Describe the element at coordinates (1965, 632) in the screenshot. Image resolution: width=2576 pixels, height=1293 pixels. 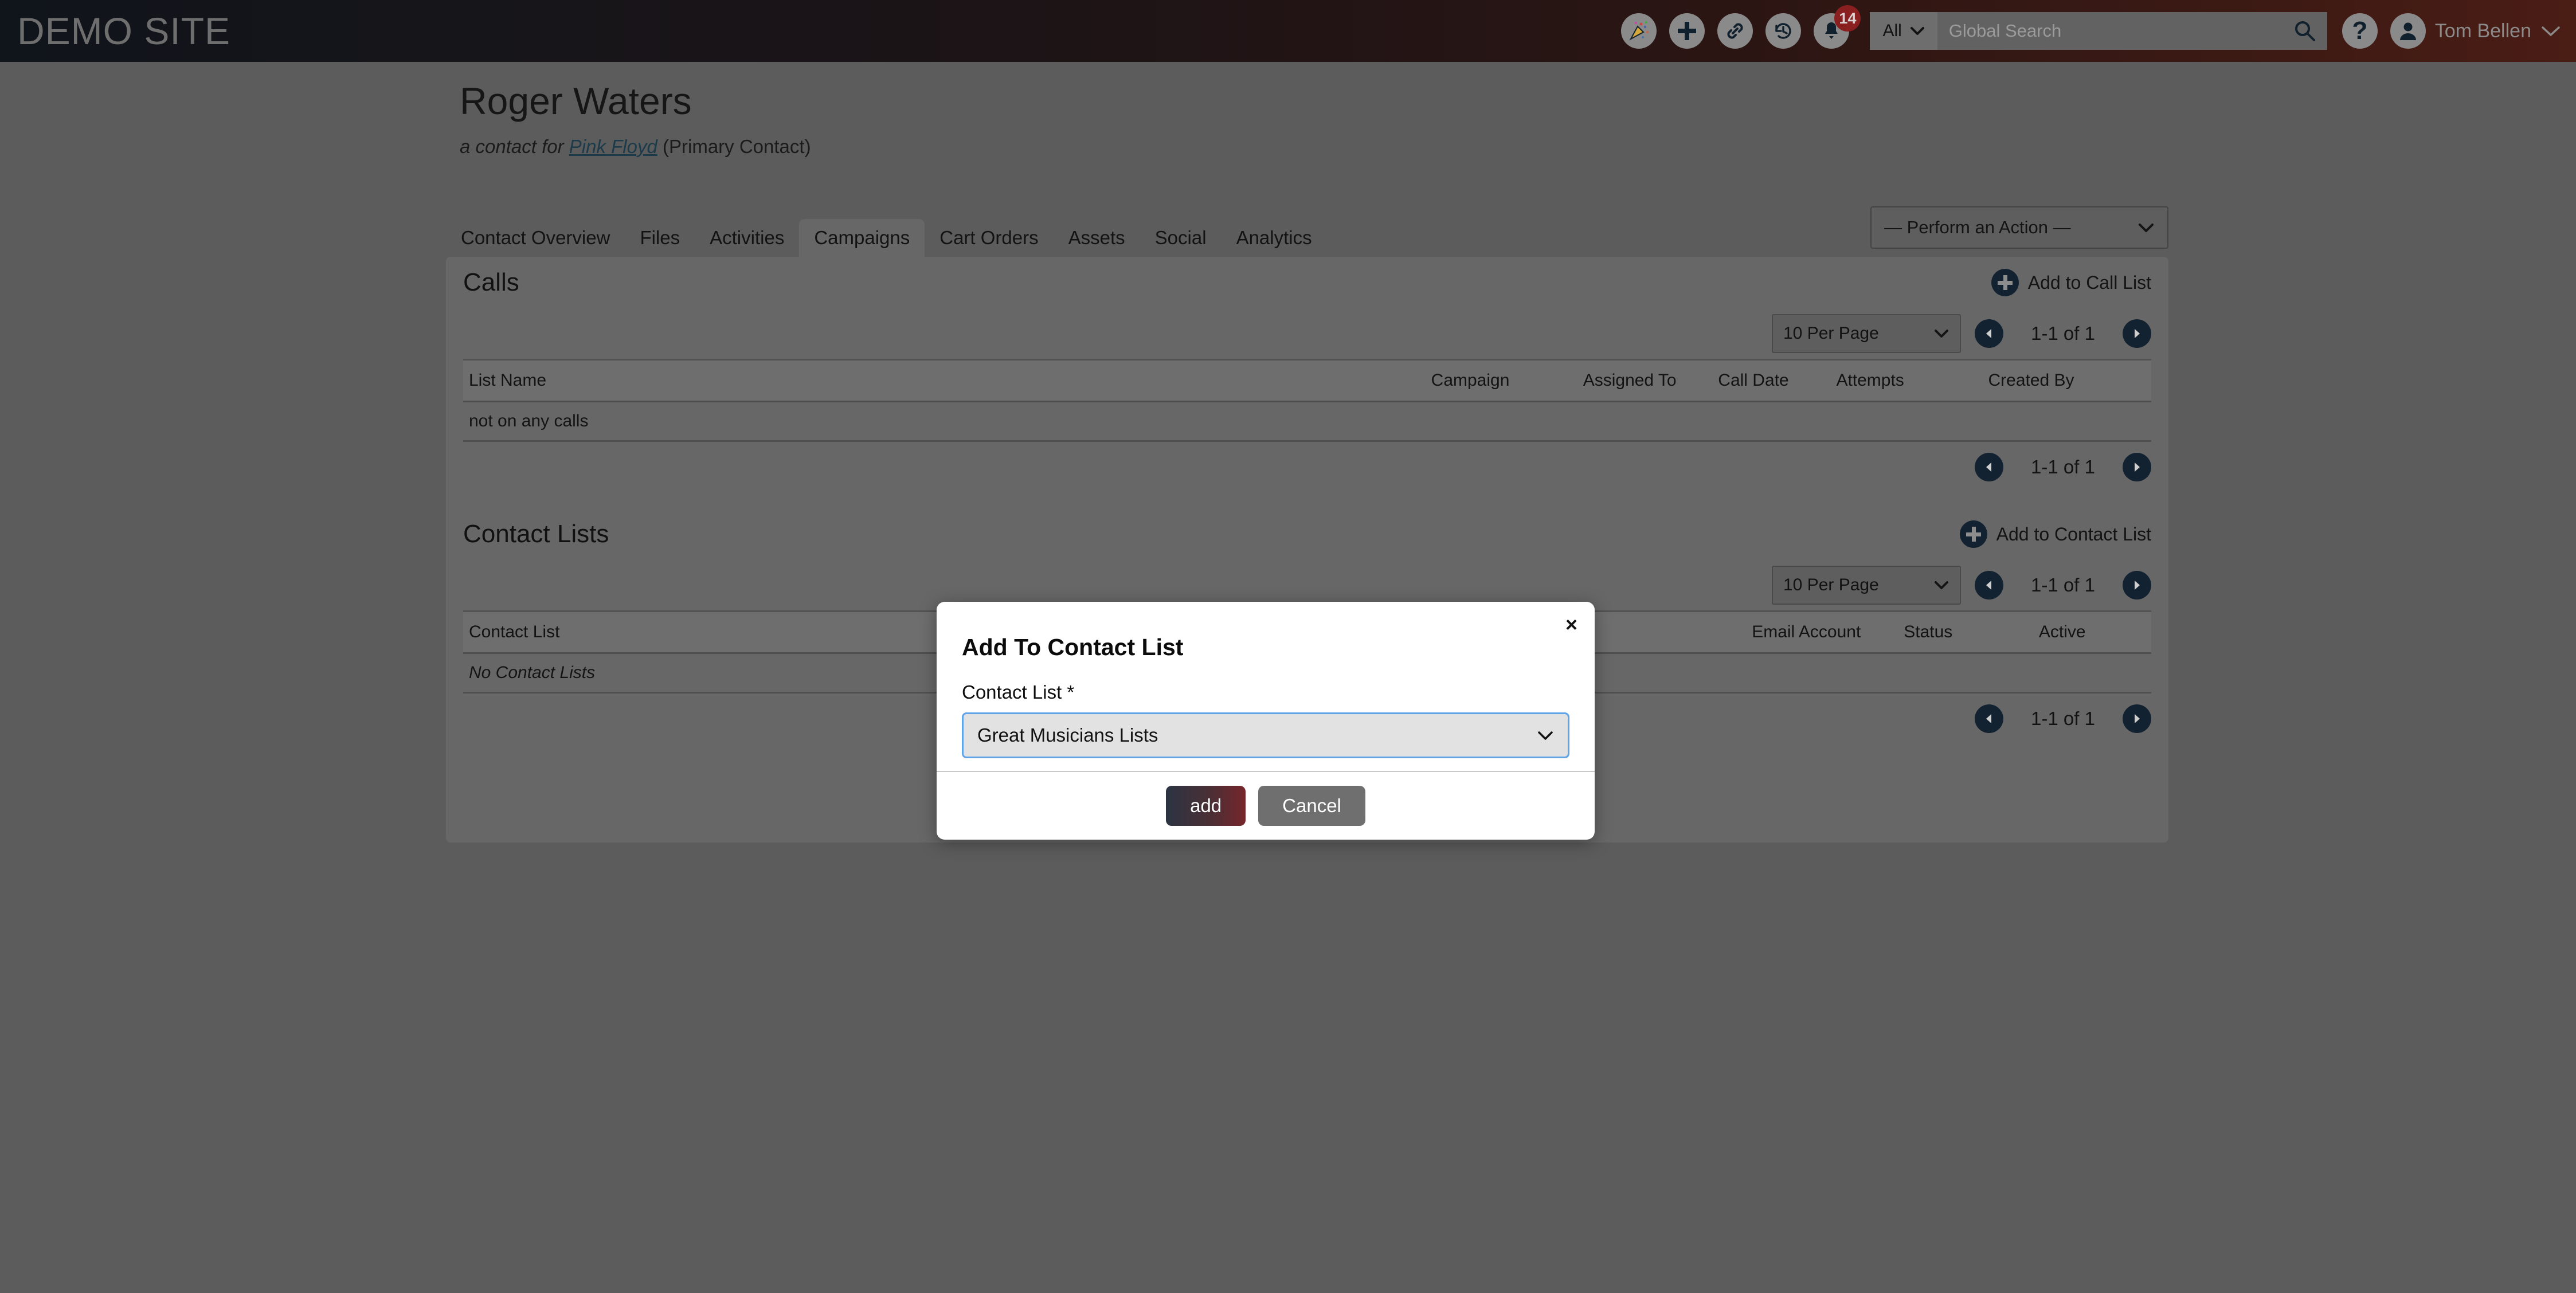
I see `col-status: Status` at that location.